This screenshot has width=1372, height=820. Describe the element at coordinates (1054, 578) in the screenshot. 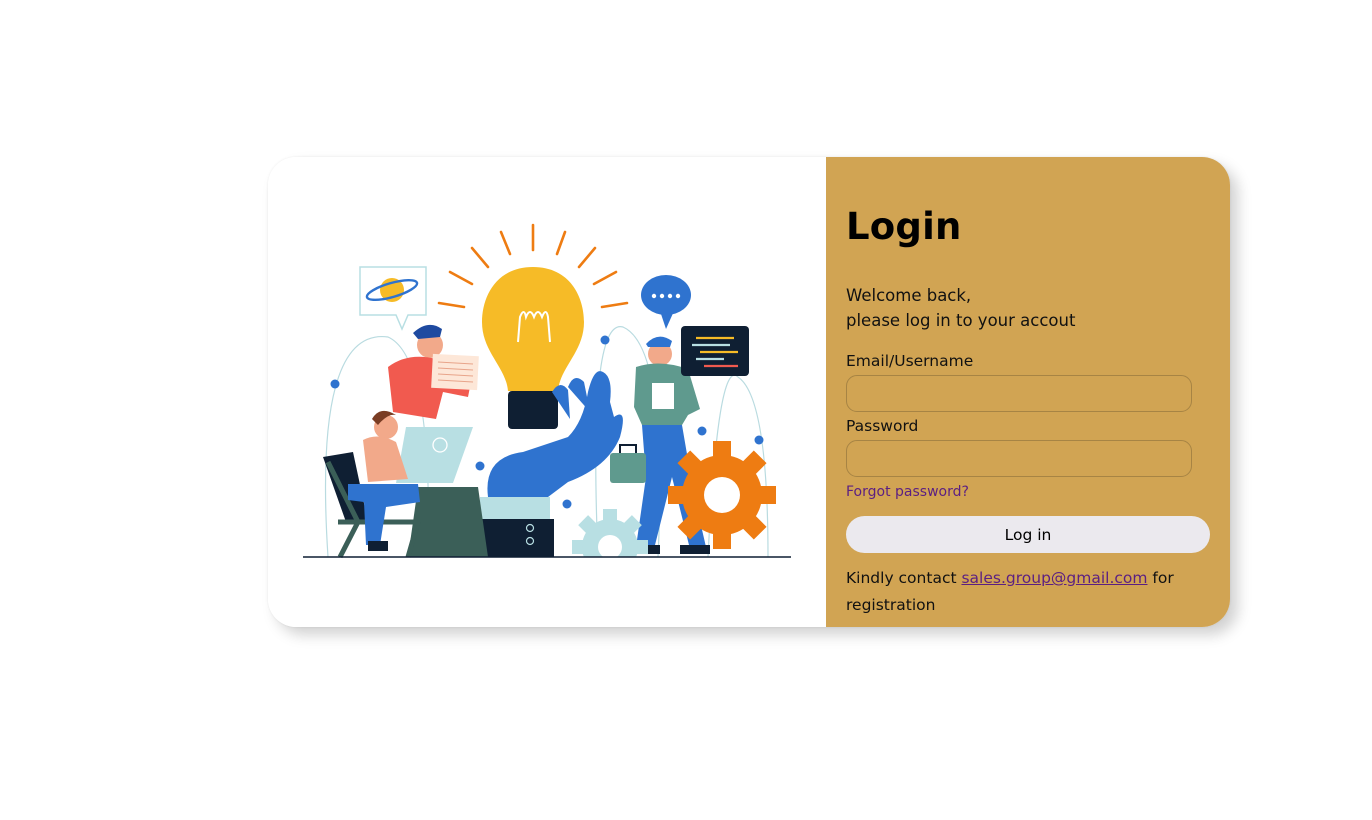

I see `contact-email-link: sales.group@gmail.com` at that location.